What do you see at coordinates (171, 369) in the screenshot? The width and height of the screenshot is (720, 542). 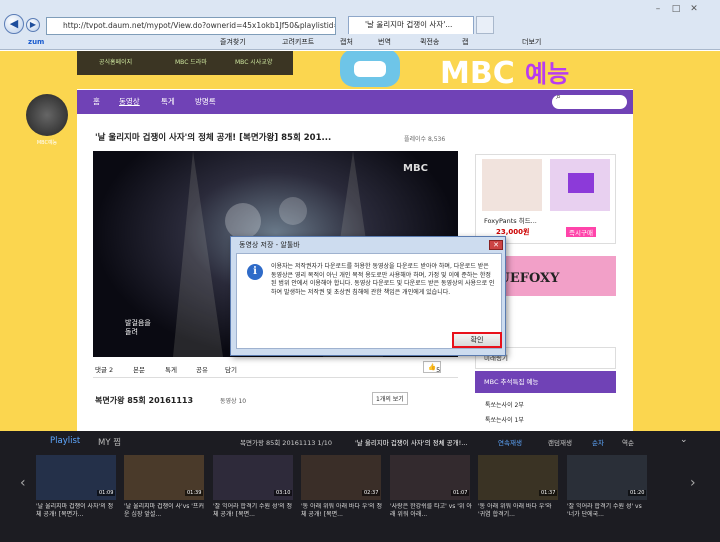 I see `tab-board: 톡게` at bounding box center [171, 369].